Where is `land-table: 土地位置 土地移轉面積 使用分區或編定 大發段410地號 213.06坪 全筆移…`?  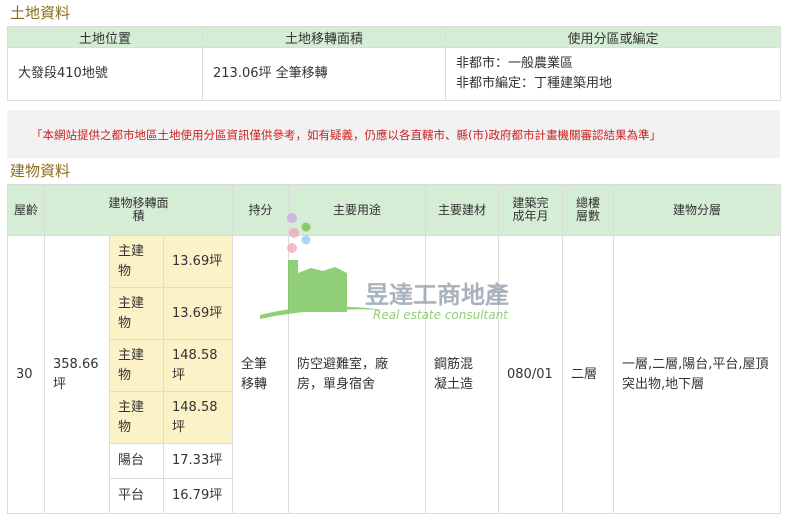
land-table: 土地位置 土地移轉面積 使用分區或編定 大發段410地號 213.06坪 全筆移… is located at coordinates (394, 63).